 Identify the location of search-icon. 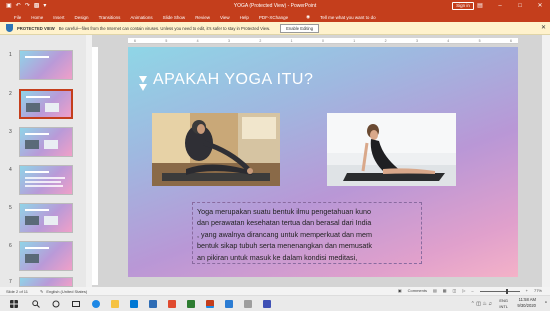
(36, 304).